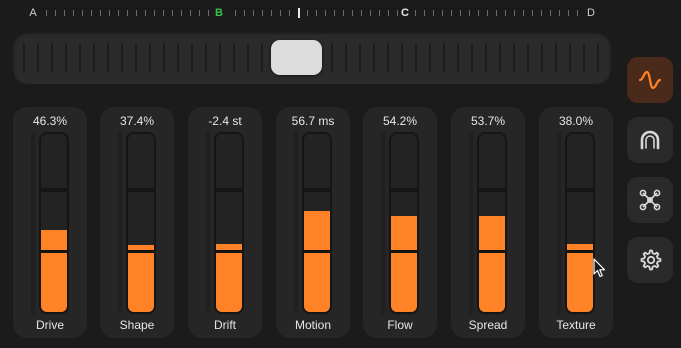 The width and height of the screenshot is (681, 348). Describe the element at coordinates (400, 325) in the screenshot. I see `channel-label: Flow` at that location.